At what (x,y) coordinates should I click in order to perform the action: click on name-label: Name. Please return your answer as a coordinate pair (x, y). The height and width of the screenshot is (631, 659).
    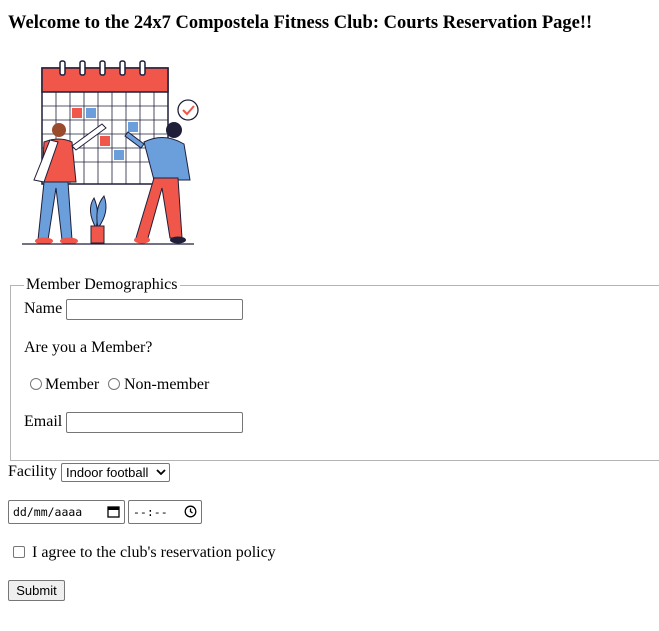
    Looking at the image, I should click on (43, 308).